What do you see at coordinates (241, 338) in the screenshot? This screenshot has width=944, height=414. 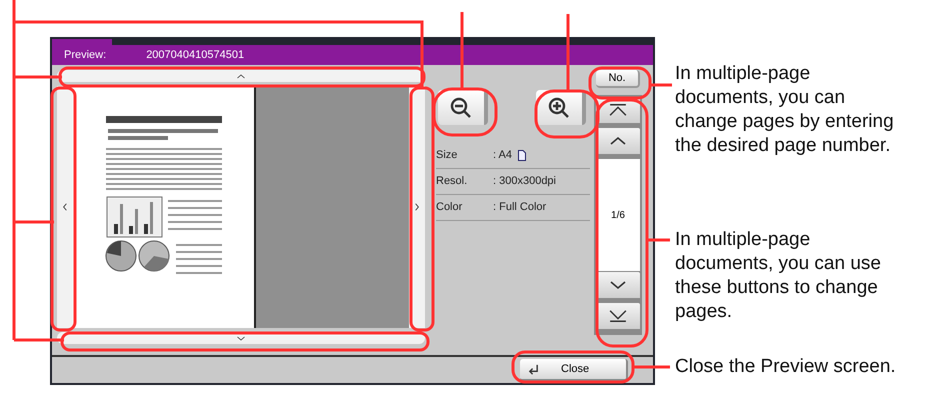 I see `caret-down-icon` at bounding box center [241, 338].